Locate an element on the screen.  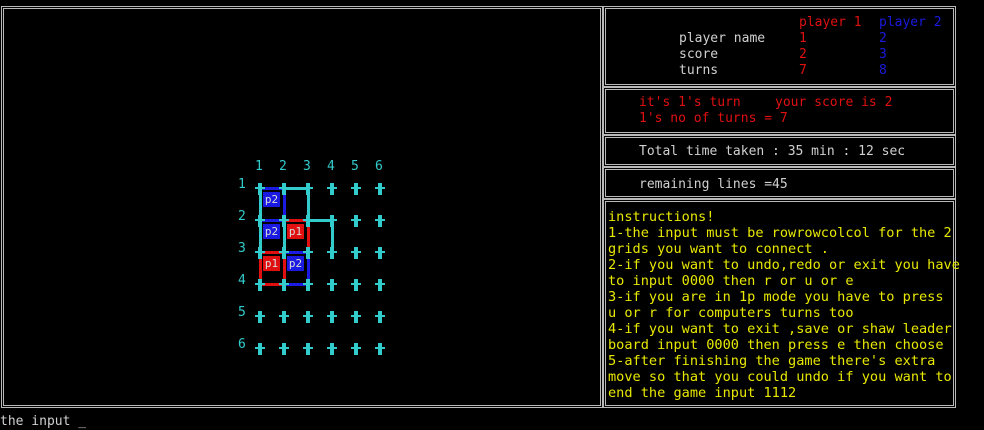
player2-header: player 2 is located at coordinates (910, 22).